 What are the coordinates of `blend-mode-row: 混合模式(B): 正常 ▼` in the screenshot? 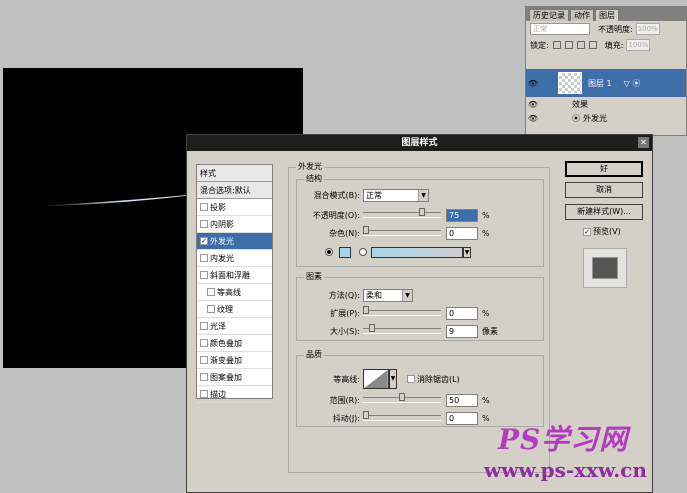 It's located at (368, 195).